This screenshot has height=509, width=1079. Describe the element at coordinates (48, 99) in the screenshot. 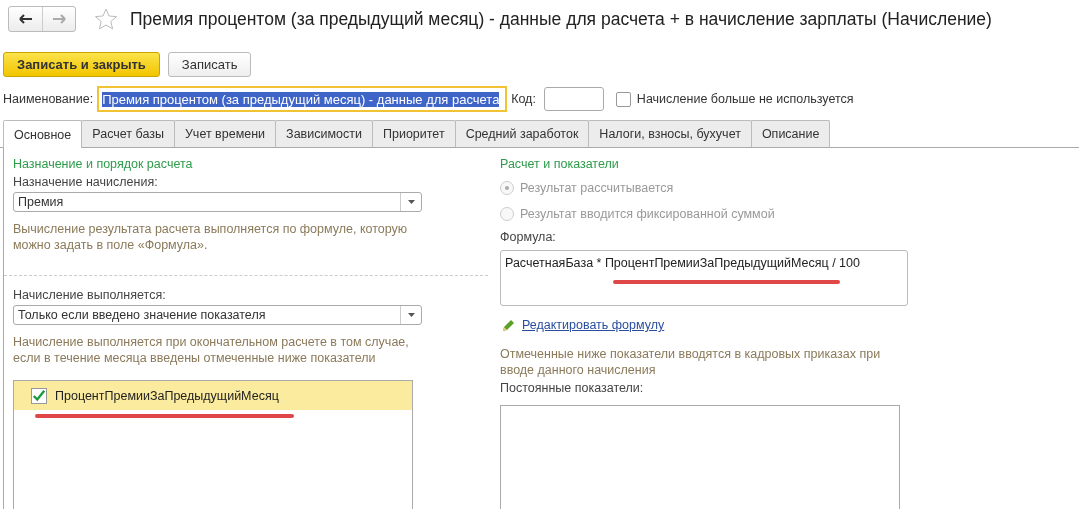

I see `name-label: Наименование:` at that location.